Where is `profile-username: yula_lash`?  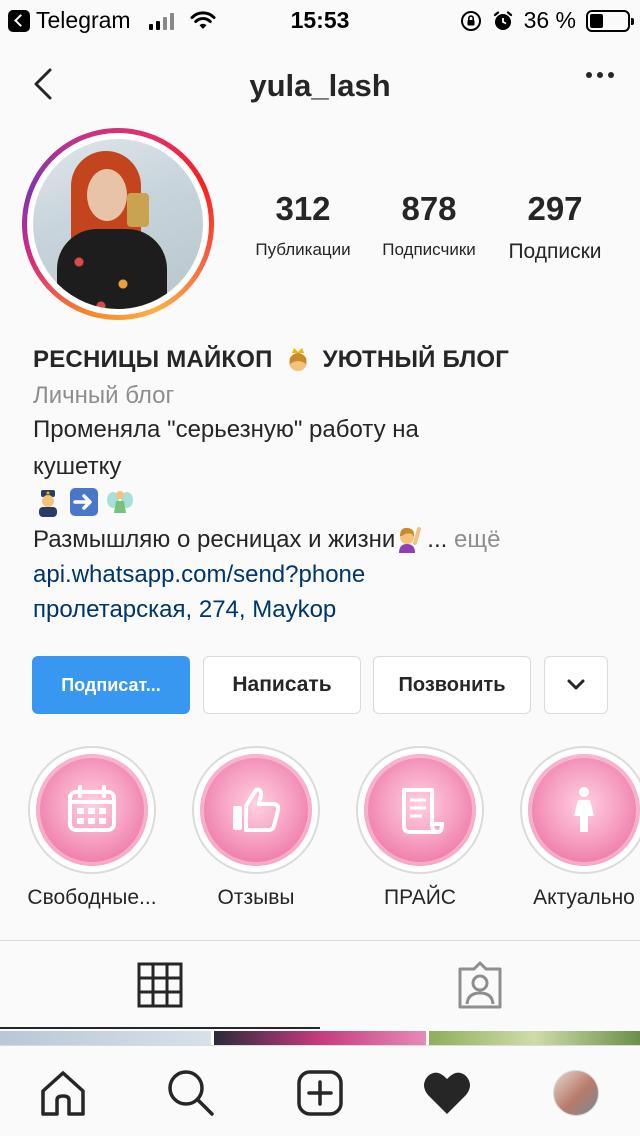
profile-username: yula_lash is located at coordinates (320, 85).